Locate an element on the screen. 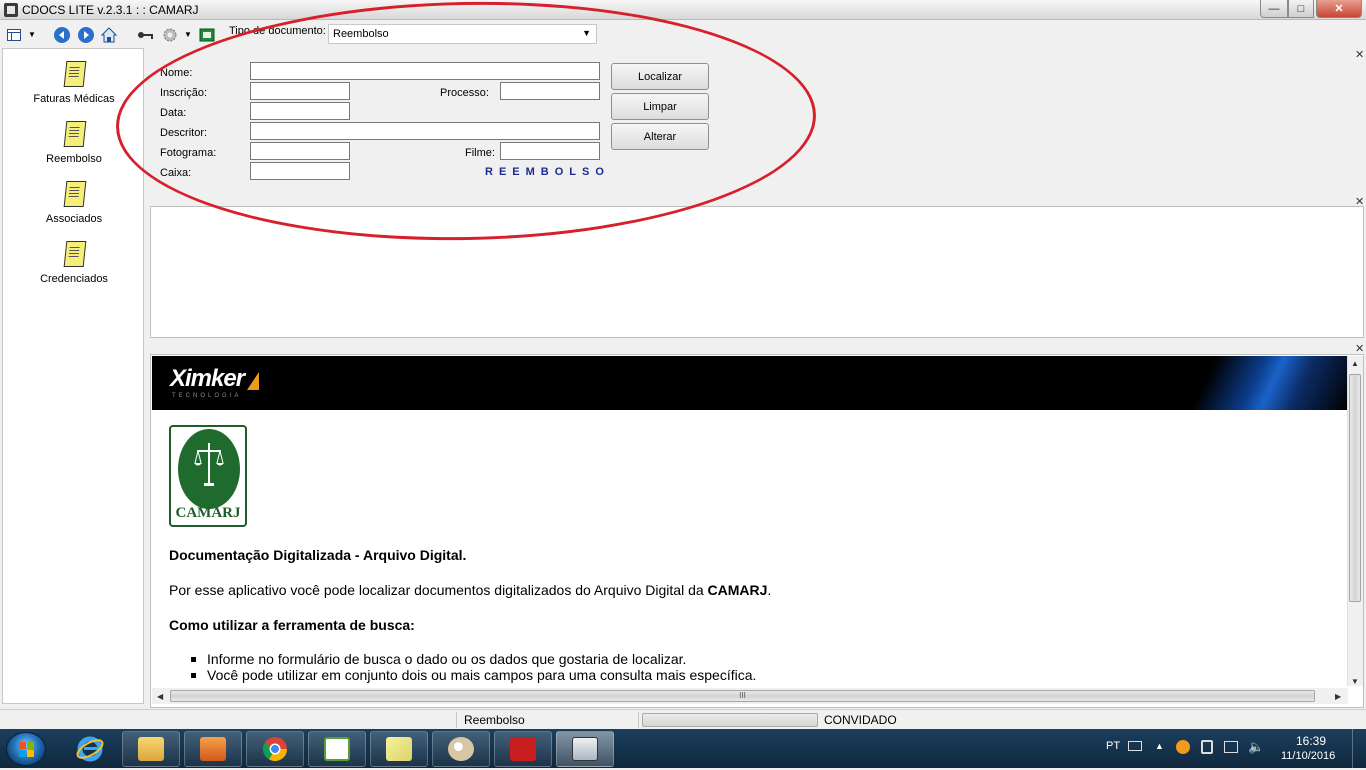  key-icon is located at coordinates (145, 35).